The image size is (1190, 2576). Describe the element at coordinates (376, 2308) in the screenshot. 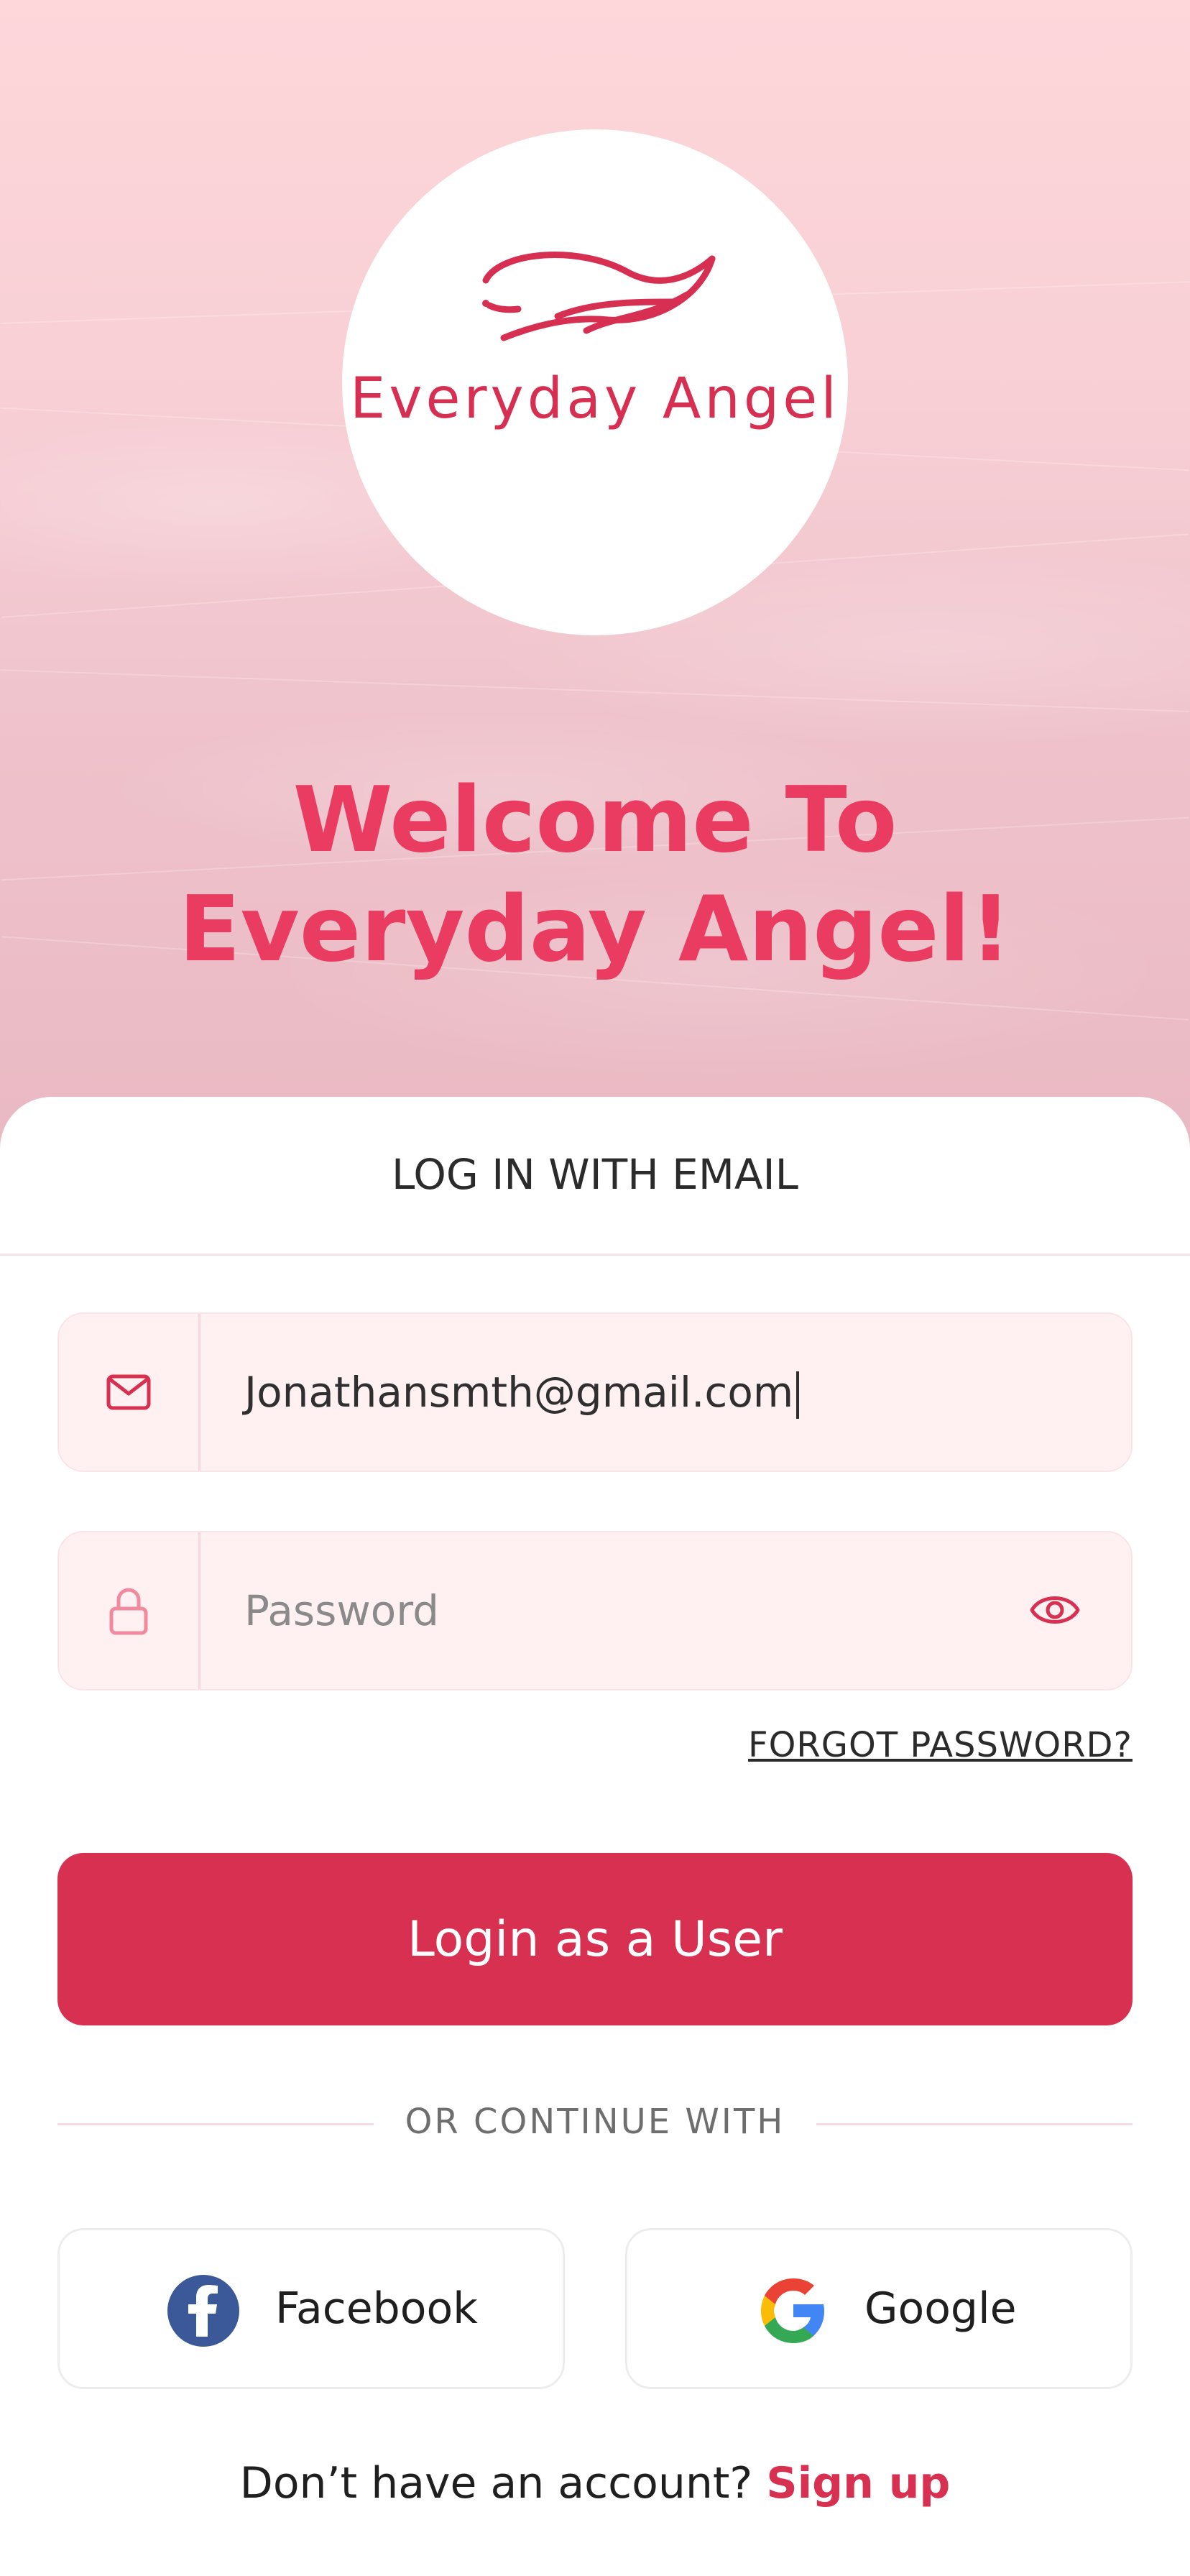

I see `facebook-label: Facebook` at that location.